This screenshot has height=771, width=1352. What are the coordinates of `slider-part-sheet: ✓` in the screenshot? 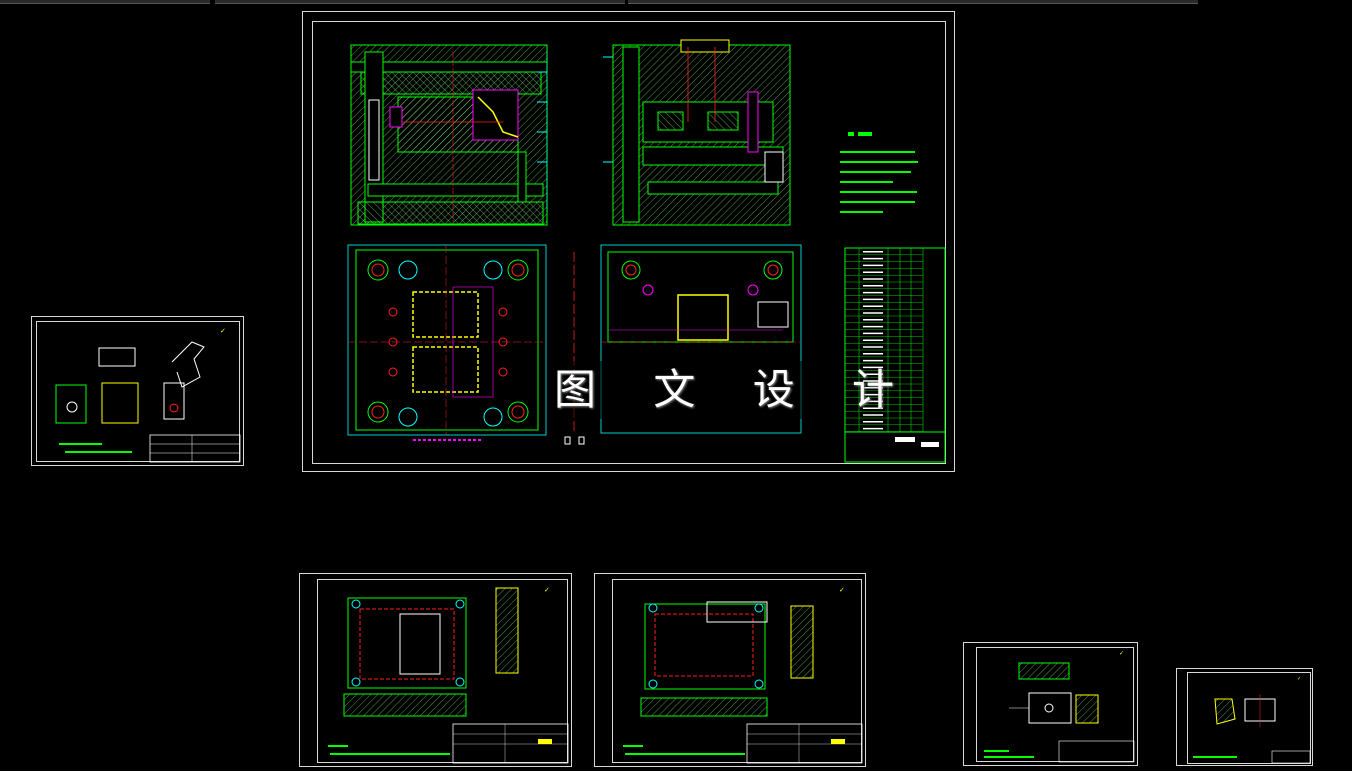 It's located at (1050, 704).